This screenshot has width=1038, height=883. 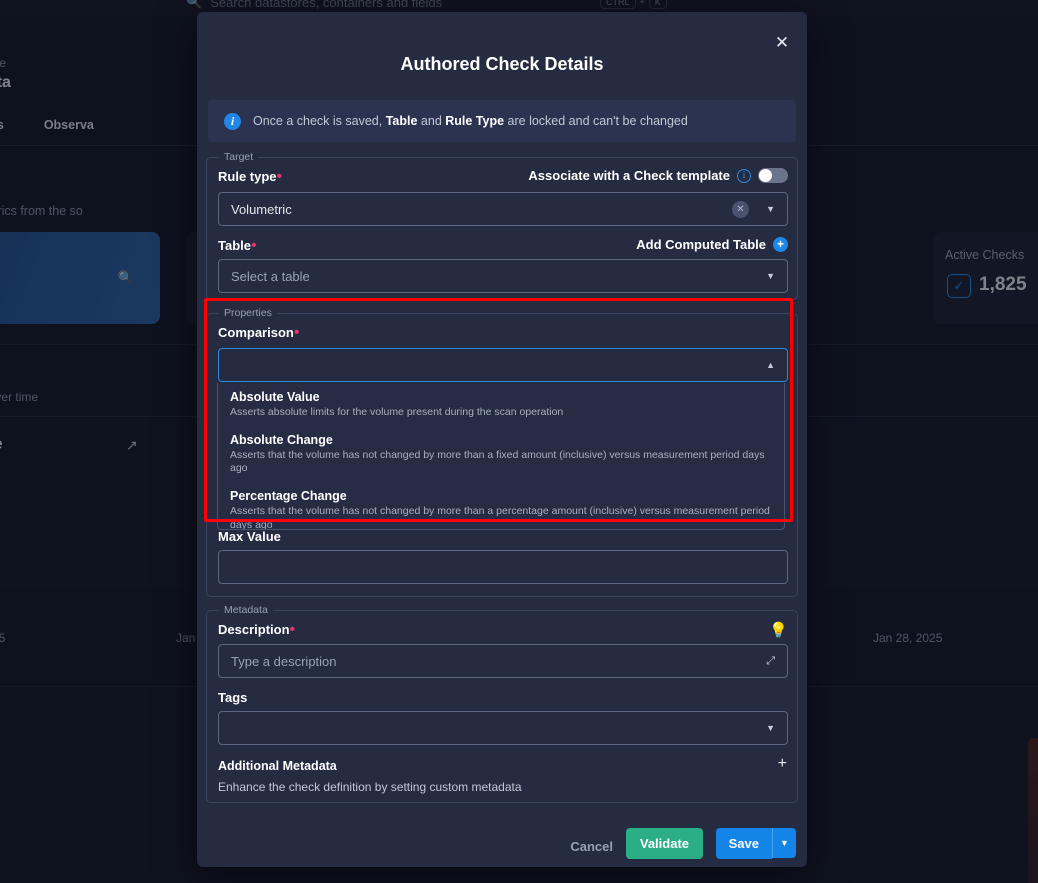 What do you see at coordinates (503, 567) in the screenshot?
I see `max-value-input` at bounding box center [503, 567].